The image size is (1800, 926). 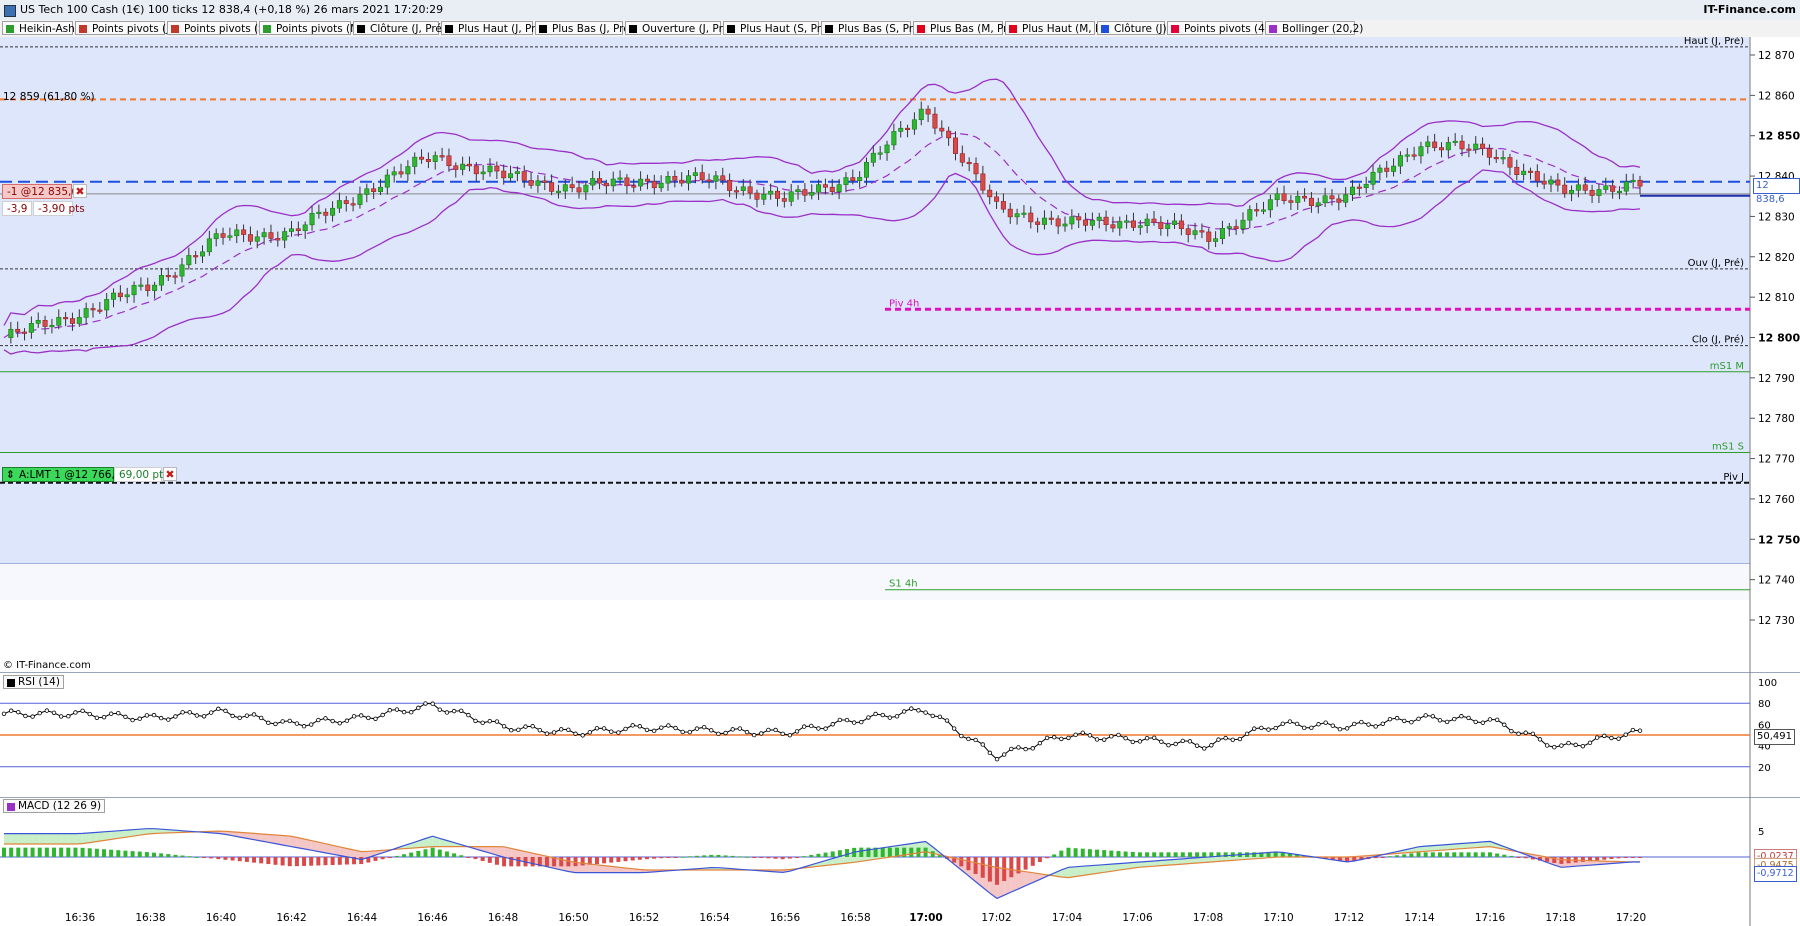 I want to click on legend-item: Plus Haut (J, Pré), so click(x=493, y=28).